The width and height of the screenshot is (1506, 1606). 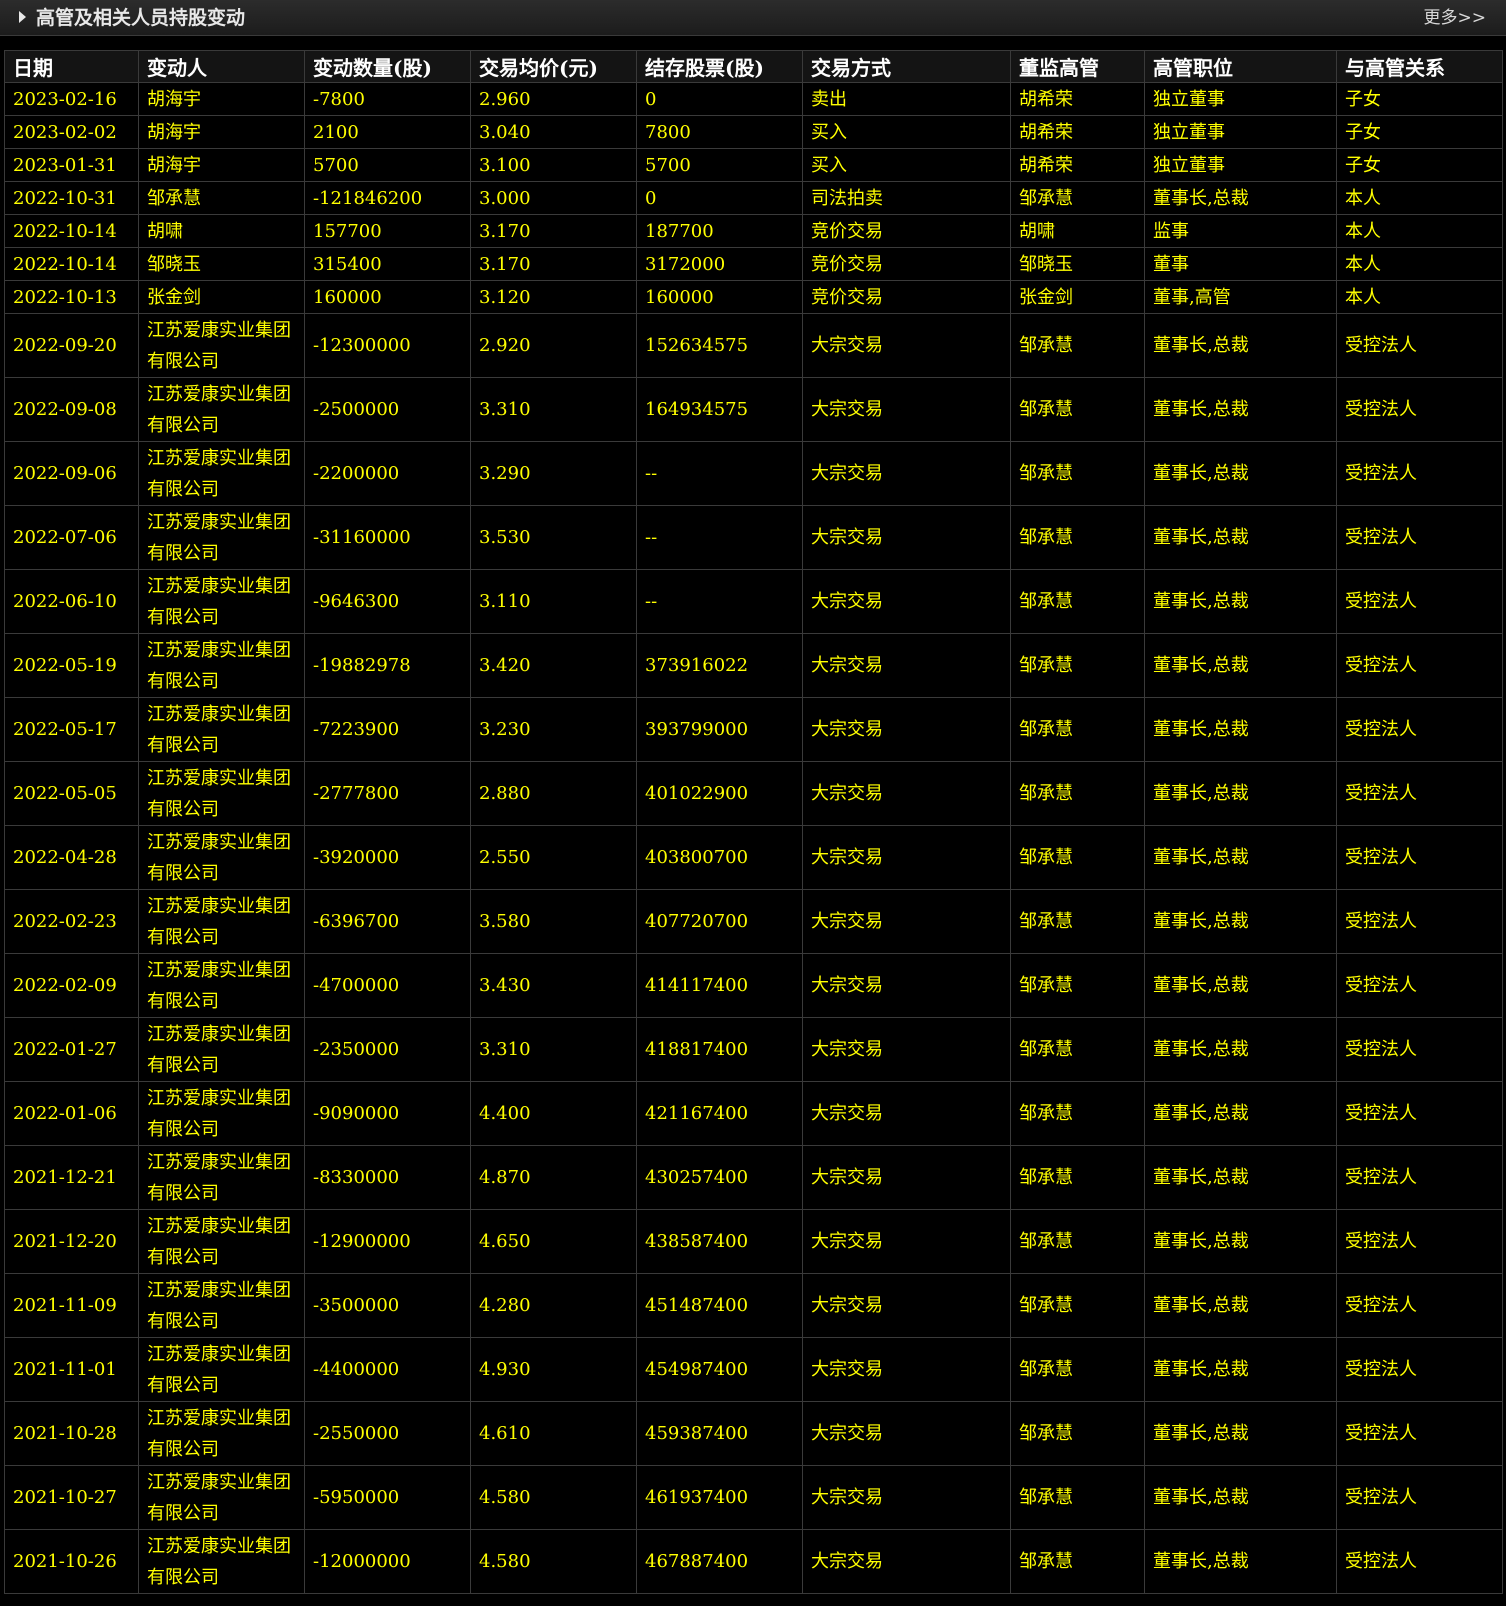 What do you see at coordinates (719, 264) in the screenshot?
I see `balance-cell: 3172000` at bounding box center [719, 264].